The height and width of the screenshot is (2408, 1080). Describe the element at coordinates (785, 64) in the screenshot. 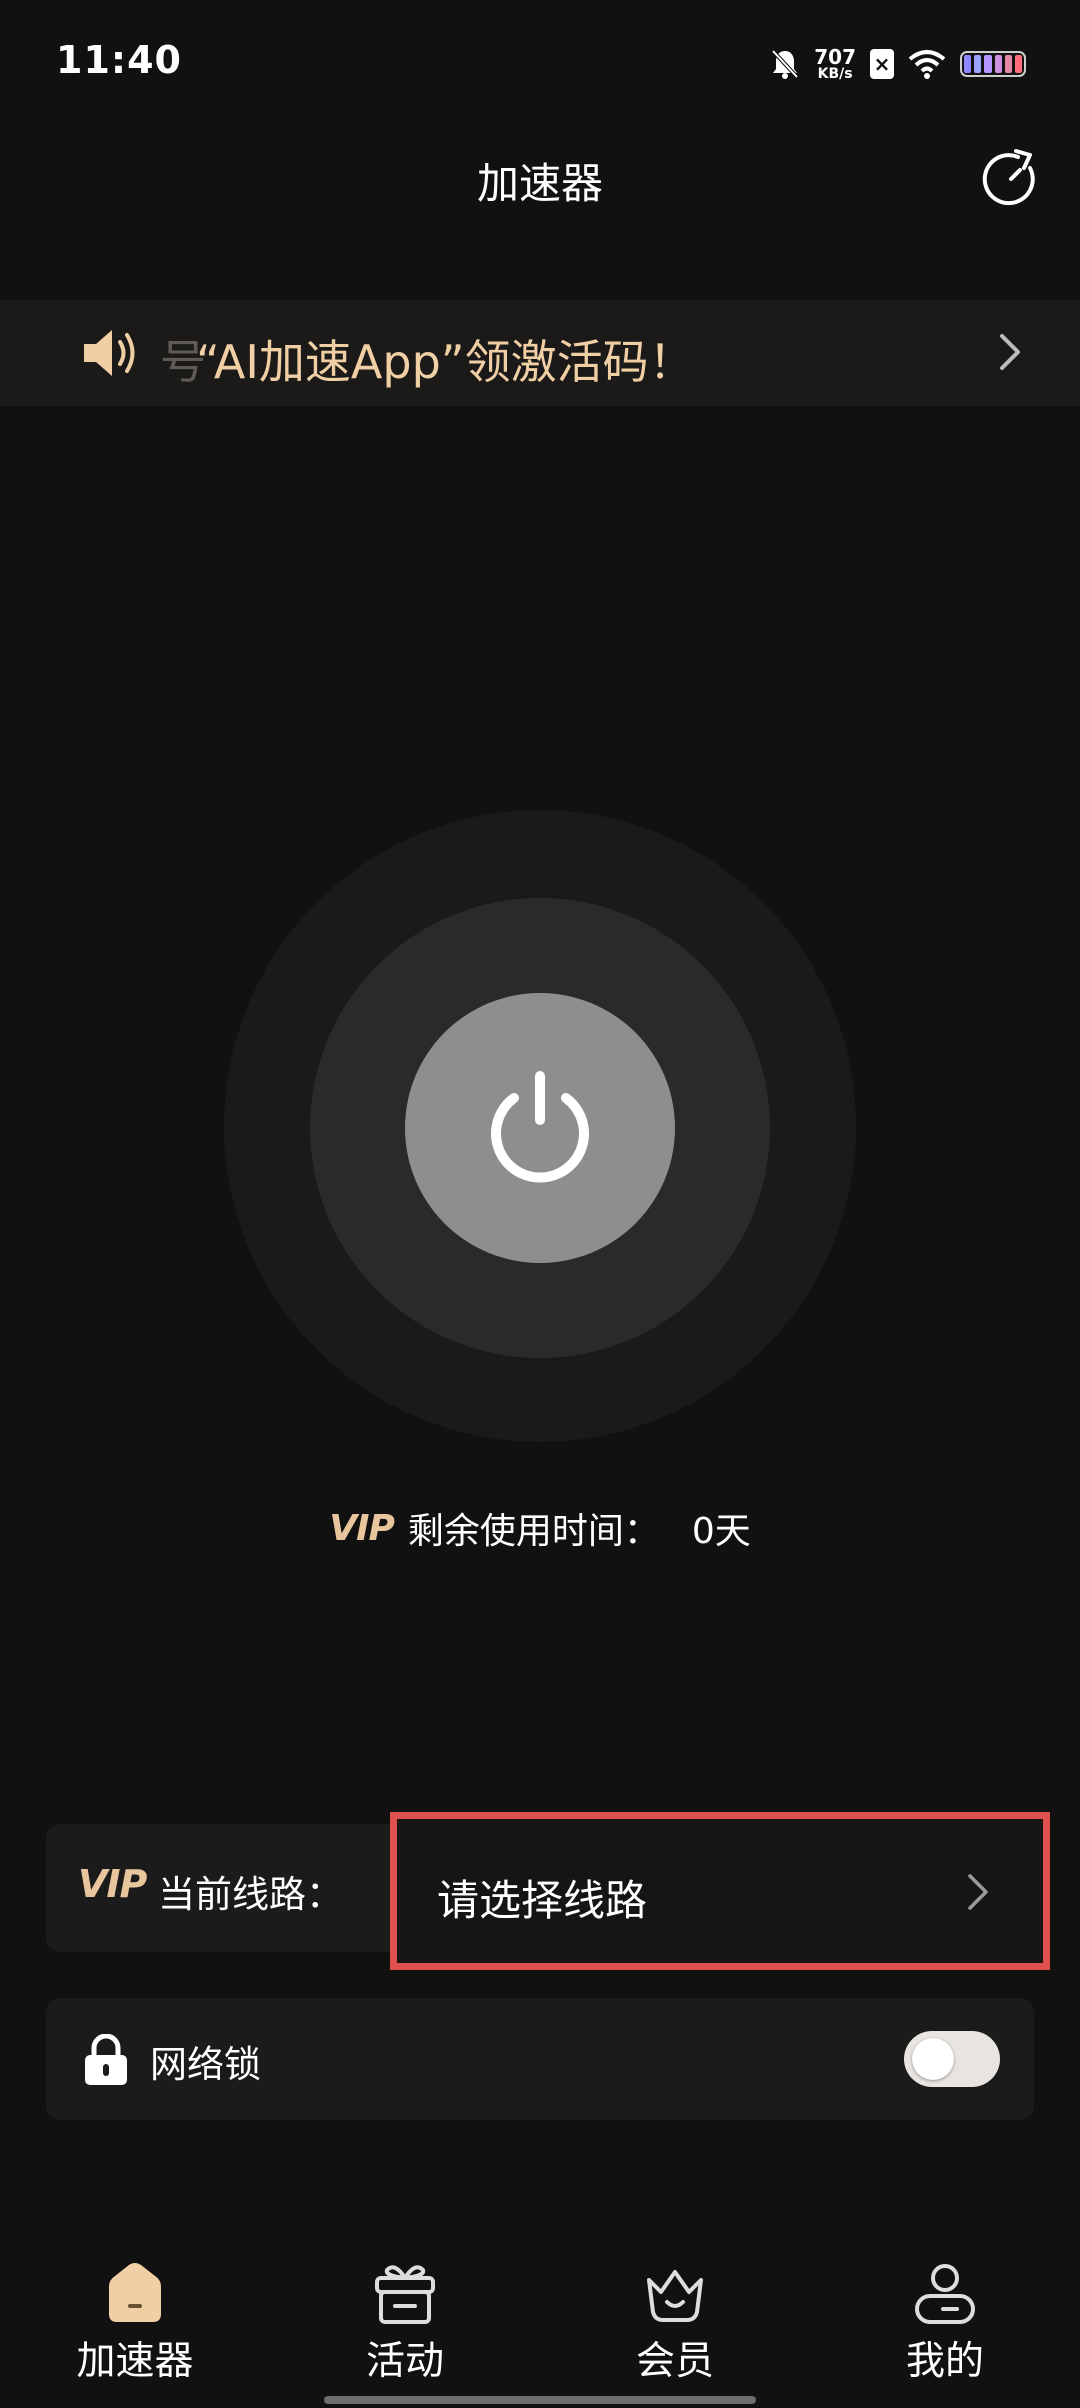

I see `bell-off-icon` at that location.